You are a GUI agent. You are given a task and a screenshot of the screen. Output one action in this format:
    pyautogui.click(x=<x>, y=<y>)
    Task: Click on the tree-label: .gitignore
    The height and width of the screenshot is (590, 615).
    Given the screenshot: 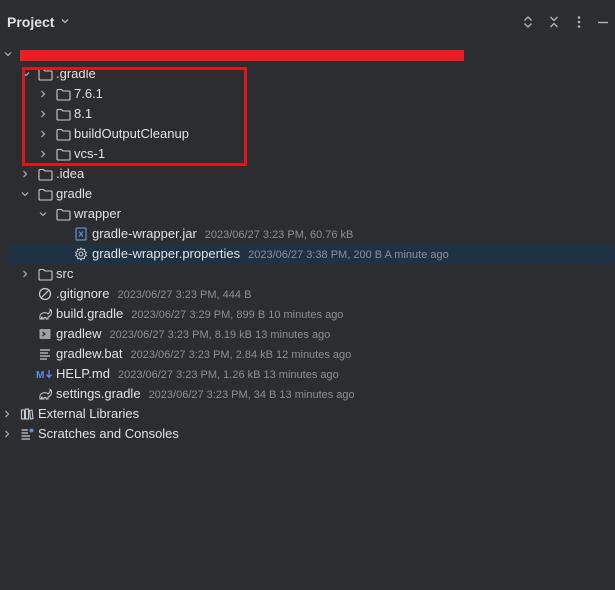 What is the action you would take?
    pyautogui.click(x=83, y=293)
    